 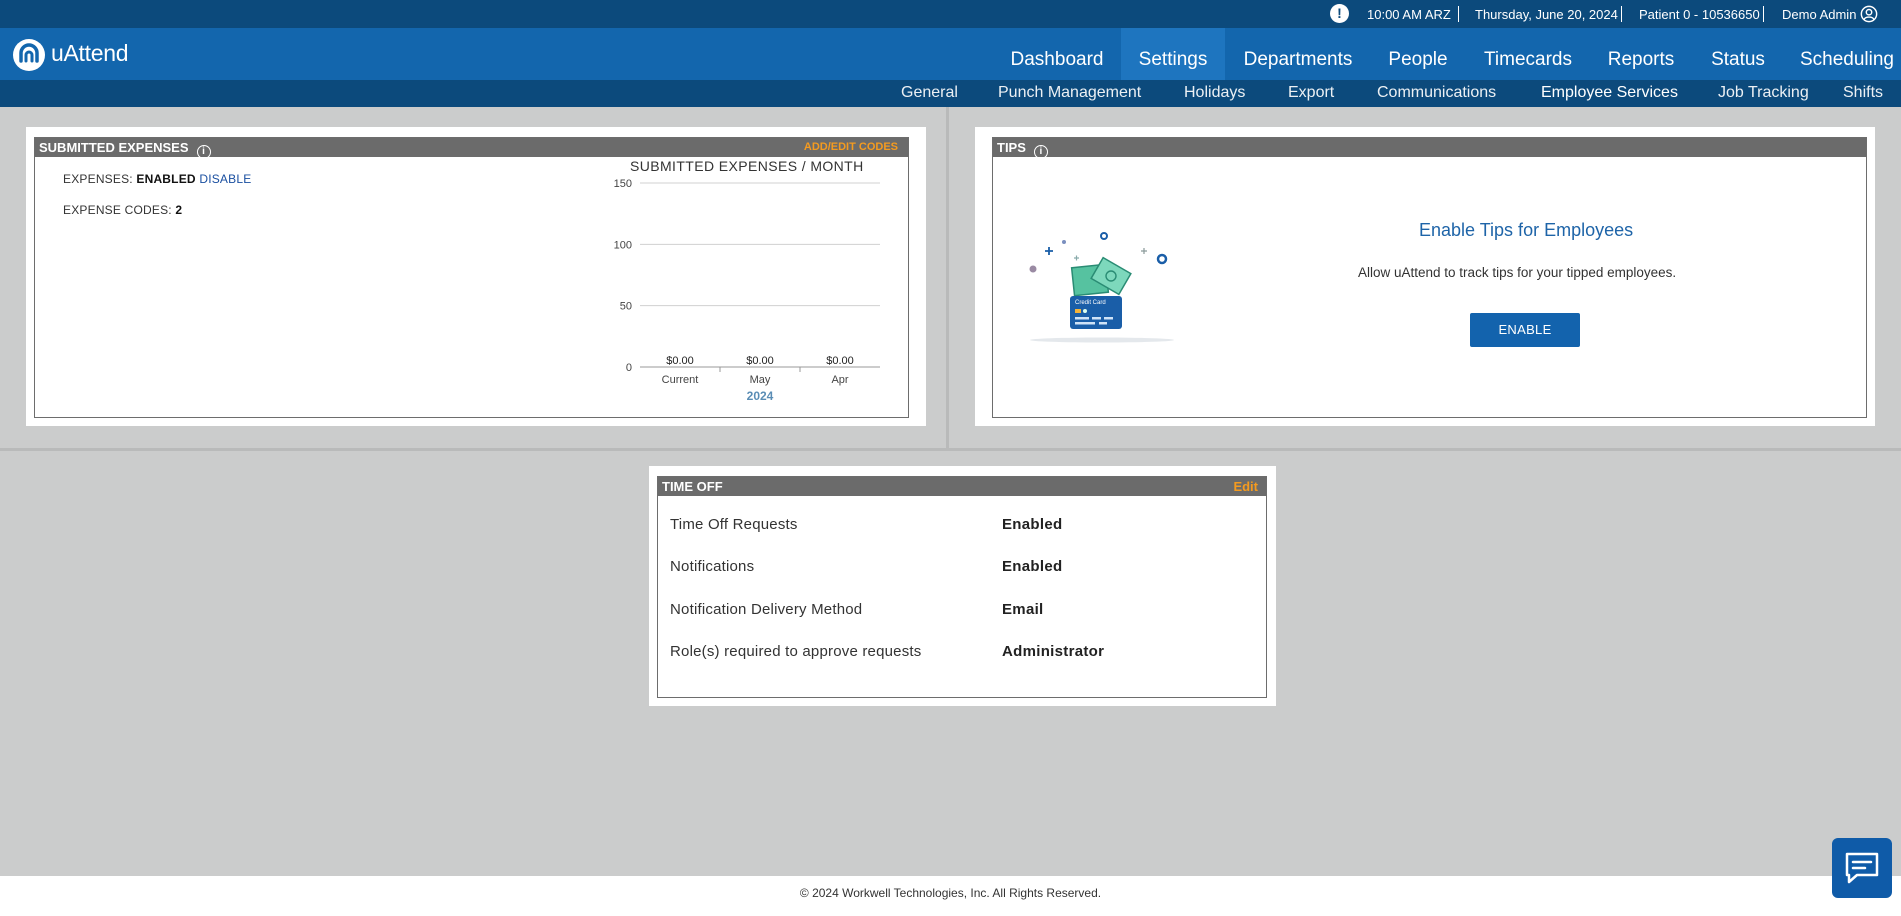 What do you see at coordinates (712, 566) in the screenshot?
I see `time-off-row-label: Notifications` at bounding box center [712, 566].